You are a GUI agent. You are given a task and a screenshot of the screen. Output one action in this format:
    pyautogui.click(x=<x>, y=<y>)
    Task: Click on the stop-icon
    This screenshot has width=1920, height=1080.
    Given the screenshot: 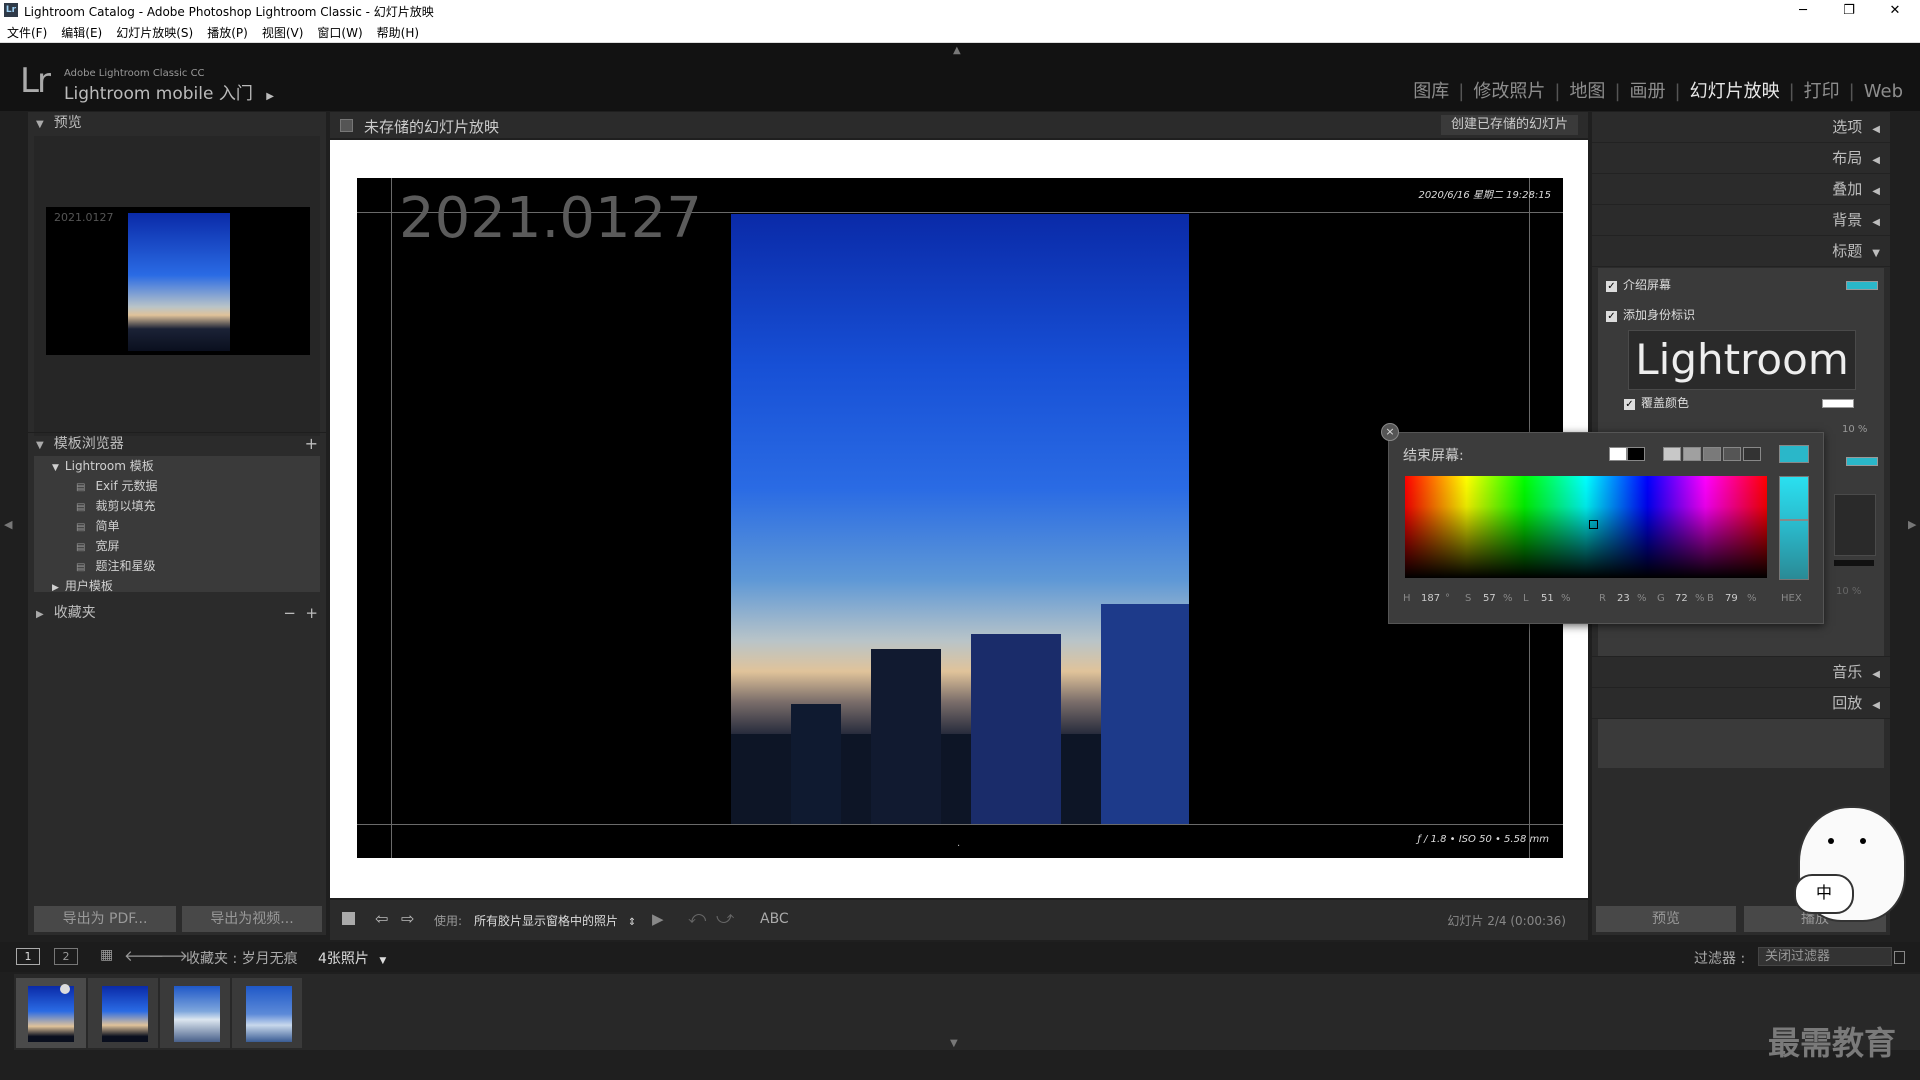 What is the action you would take?
    pyautogui.click(x=348, y=918)
    